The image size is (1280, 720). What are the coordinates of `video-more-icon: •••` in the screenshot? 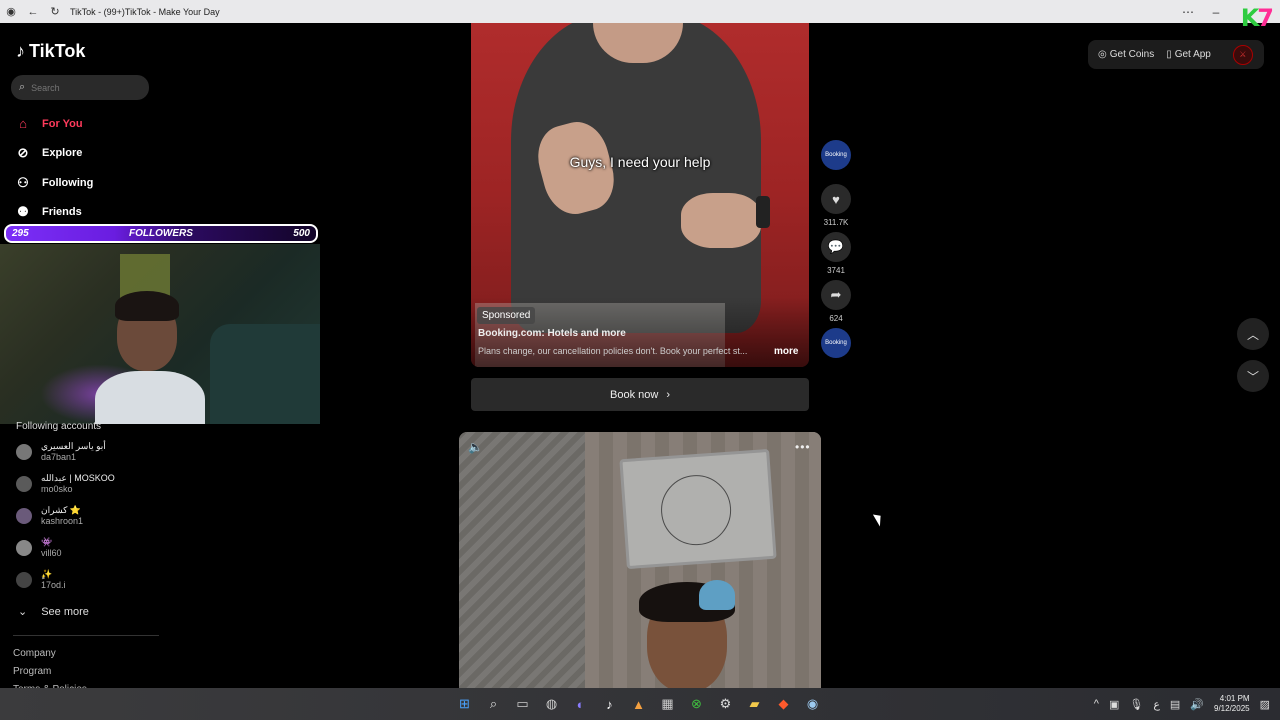 It's located at (803, 447).